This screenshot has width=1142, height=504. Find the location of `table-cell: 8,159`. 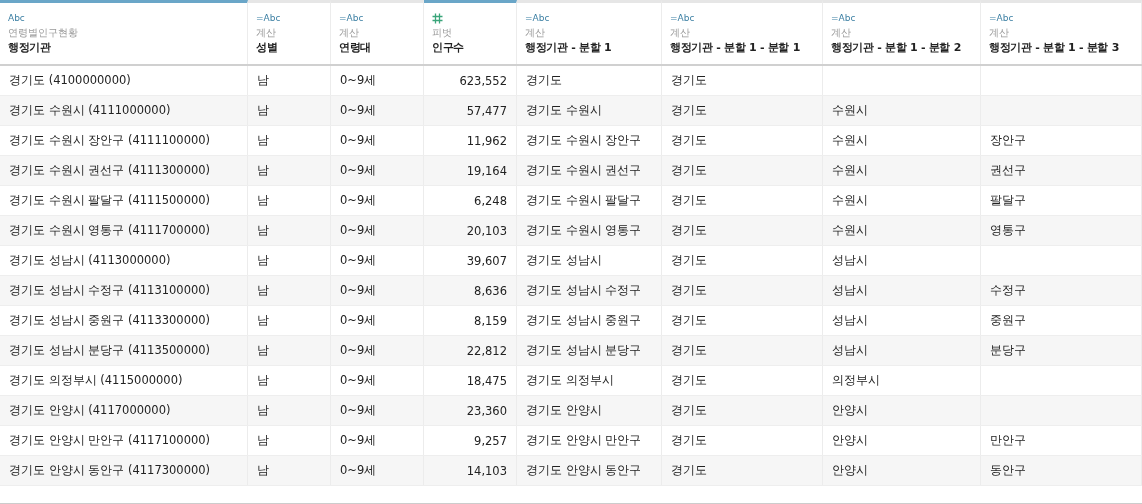

table-cell: 8,159 is located at coordinates (490, 320).